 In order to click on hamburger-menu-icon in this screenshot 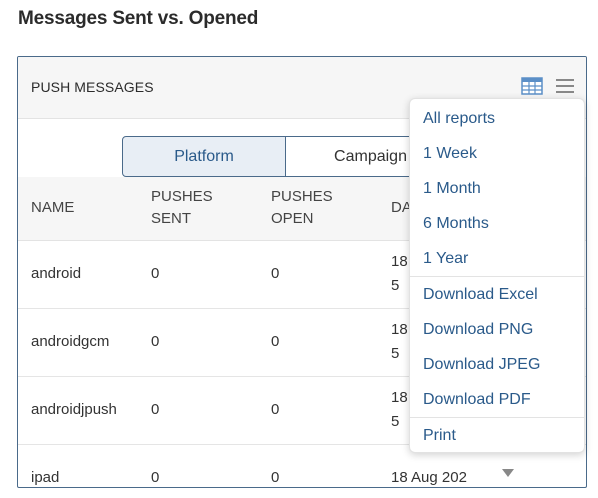, I will do `click(565, 86)`.